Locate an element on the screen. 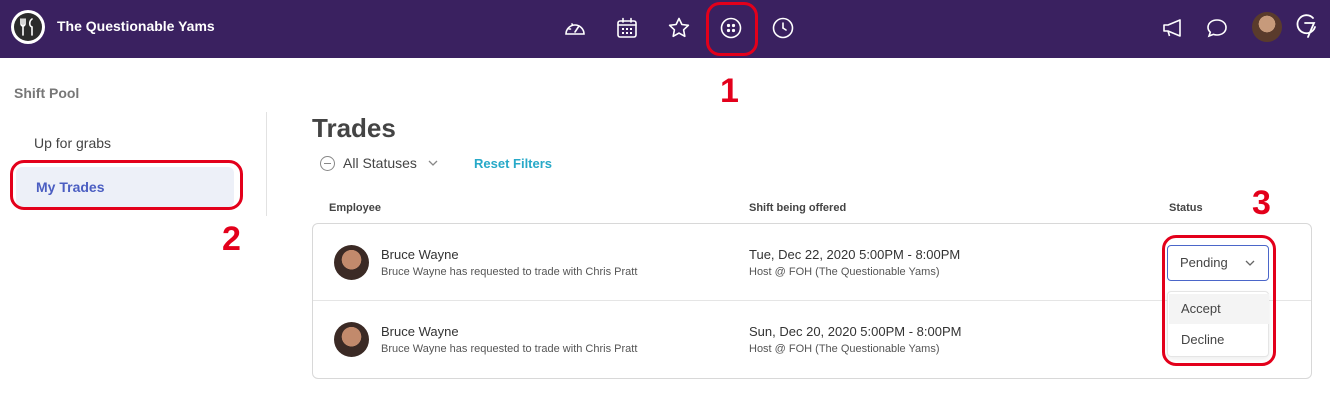 The width and height of the screenshot is (1330, 406). sidebar-item-up-for-grabs: Up for grabs is located at coordinates (124, 143).